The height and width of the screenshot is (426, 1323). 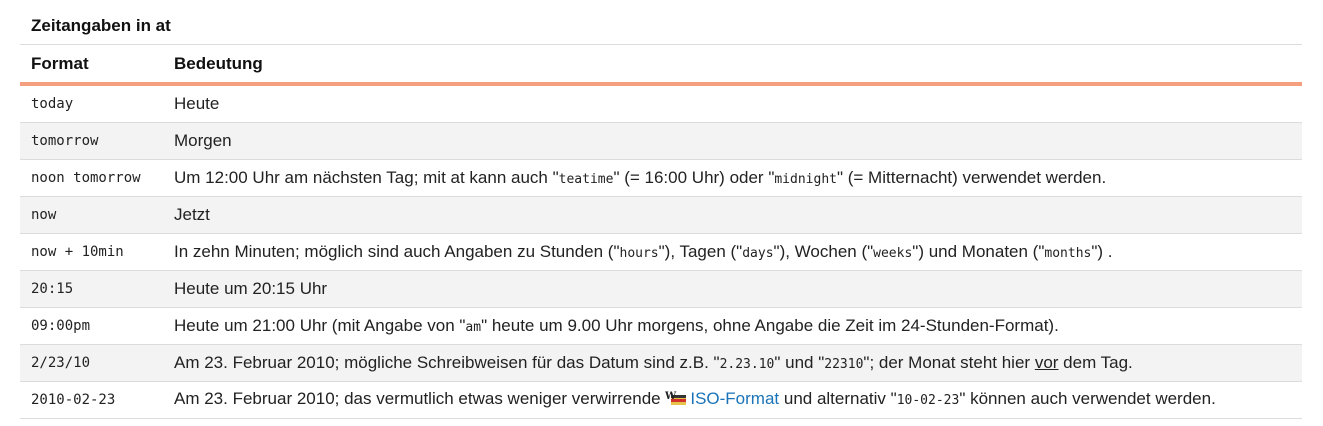 What do you see at coordinates (661, 22) in the screenshot?
I see `table-caption: Zeitangaben in at` at bounding box center [661, 22].